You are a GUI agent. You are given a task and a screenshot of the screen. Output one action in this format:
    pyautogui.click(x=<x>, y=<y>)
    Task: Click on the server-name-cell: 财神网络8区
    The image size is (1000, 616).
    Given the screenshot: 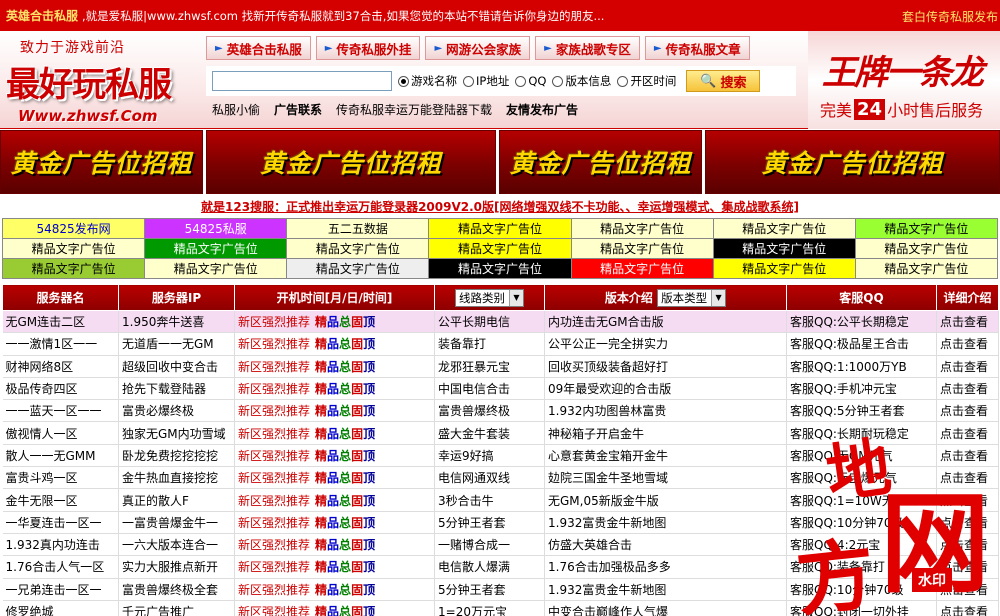 What is the action you would take?
    pyautogui.click(x=60, y=366)
    